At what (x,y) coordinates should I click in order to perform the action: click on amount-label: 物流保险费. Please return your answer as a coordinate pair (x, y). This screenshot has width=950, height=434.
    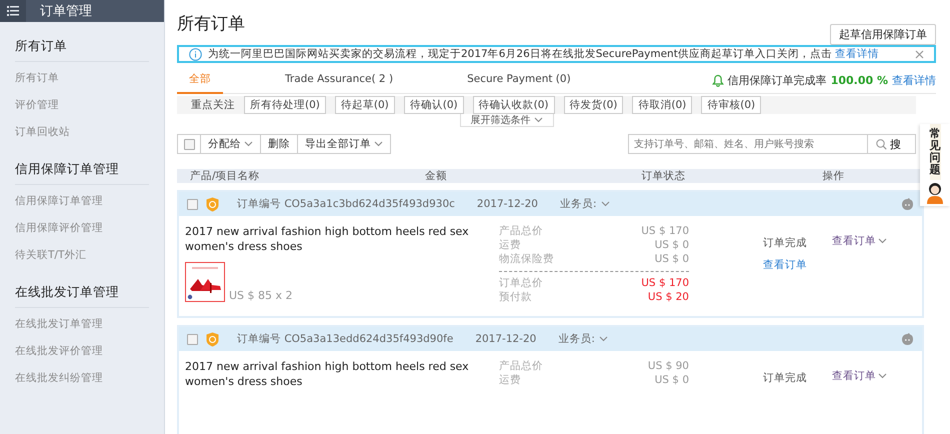
    Looking at the image, I should click on (526, 259).